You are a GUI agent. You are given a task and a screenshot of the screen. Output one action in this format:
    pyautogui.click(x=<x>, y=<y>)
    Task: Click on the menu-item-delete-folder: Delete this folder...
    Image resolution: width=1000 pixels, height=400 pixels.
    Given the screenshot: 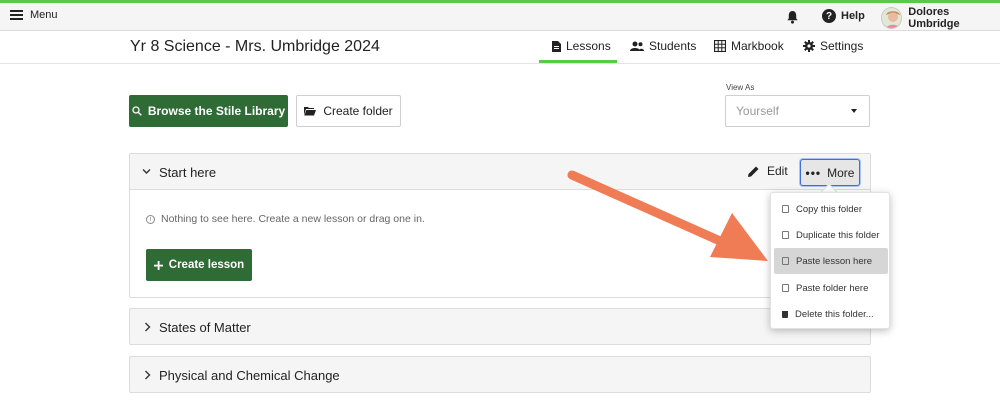 What is the action you would take?
    pyautogui.click(x=831, y=314)
    